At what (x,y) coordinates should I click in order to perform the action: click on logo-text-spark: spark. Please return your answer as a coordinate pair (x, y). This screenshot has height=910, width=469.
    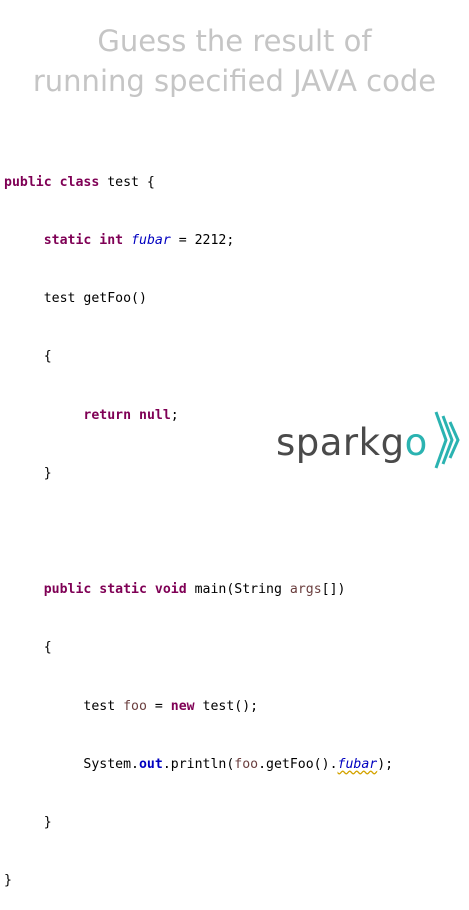
    Looking at the image, I should click on (328, 442).